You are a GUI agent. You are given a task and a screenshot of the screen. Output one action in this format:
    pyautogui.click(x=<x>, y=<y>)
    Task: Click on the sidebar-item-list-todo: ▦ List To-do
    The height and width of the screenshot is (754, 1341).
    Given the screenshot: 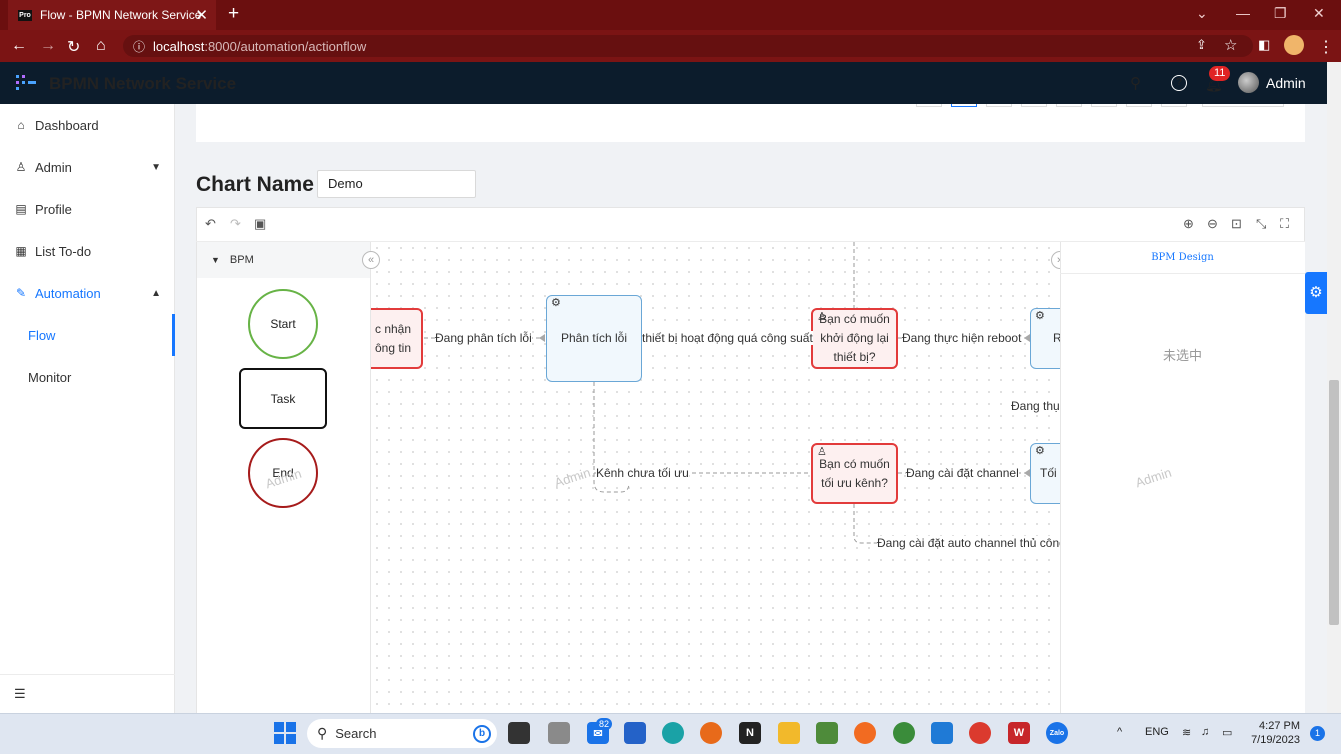 What is the action you would take?
    pyautogui.click(x=87, y=251)
    